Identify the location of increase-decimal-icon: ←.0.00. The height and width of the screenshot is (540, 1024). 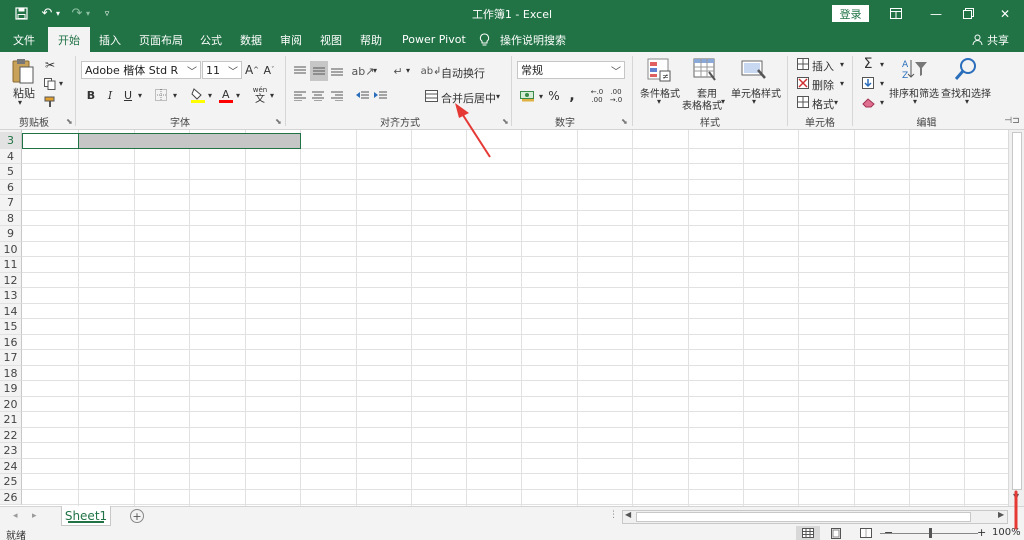
(597, 96).